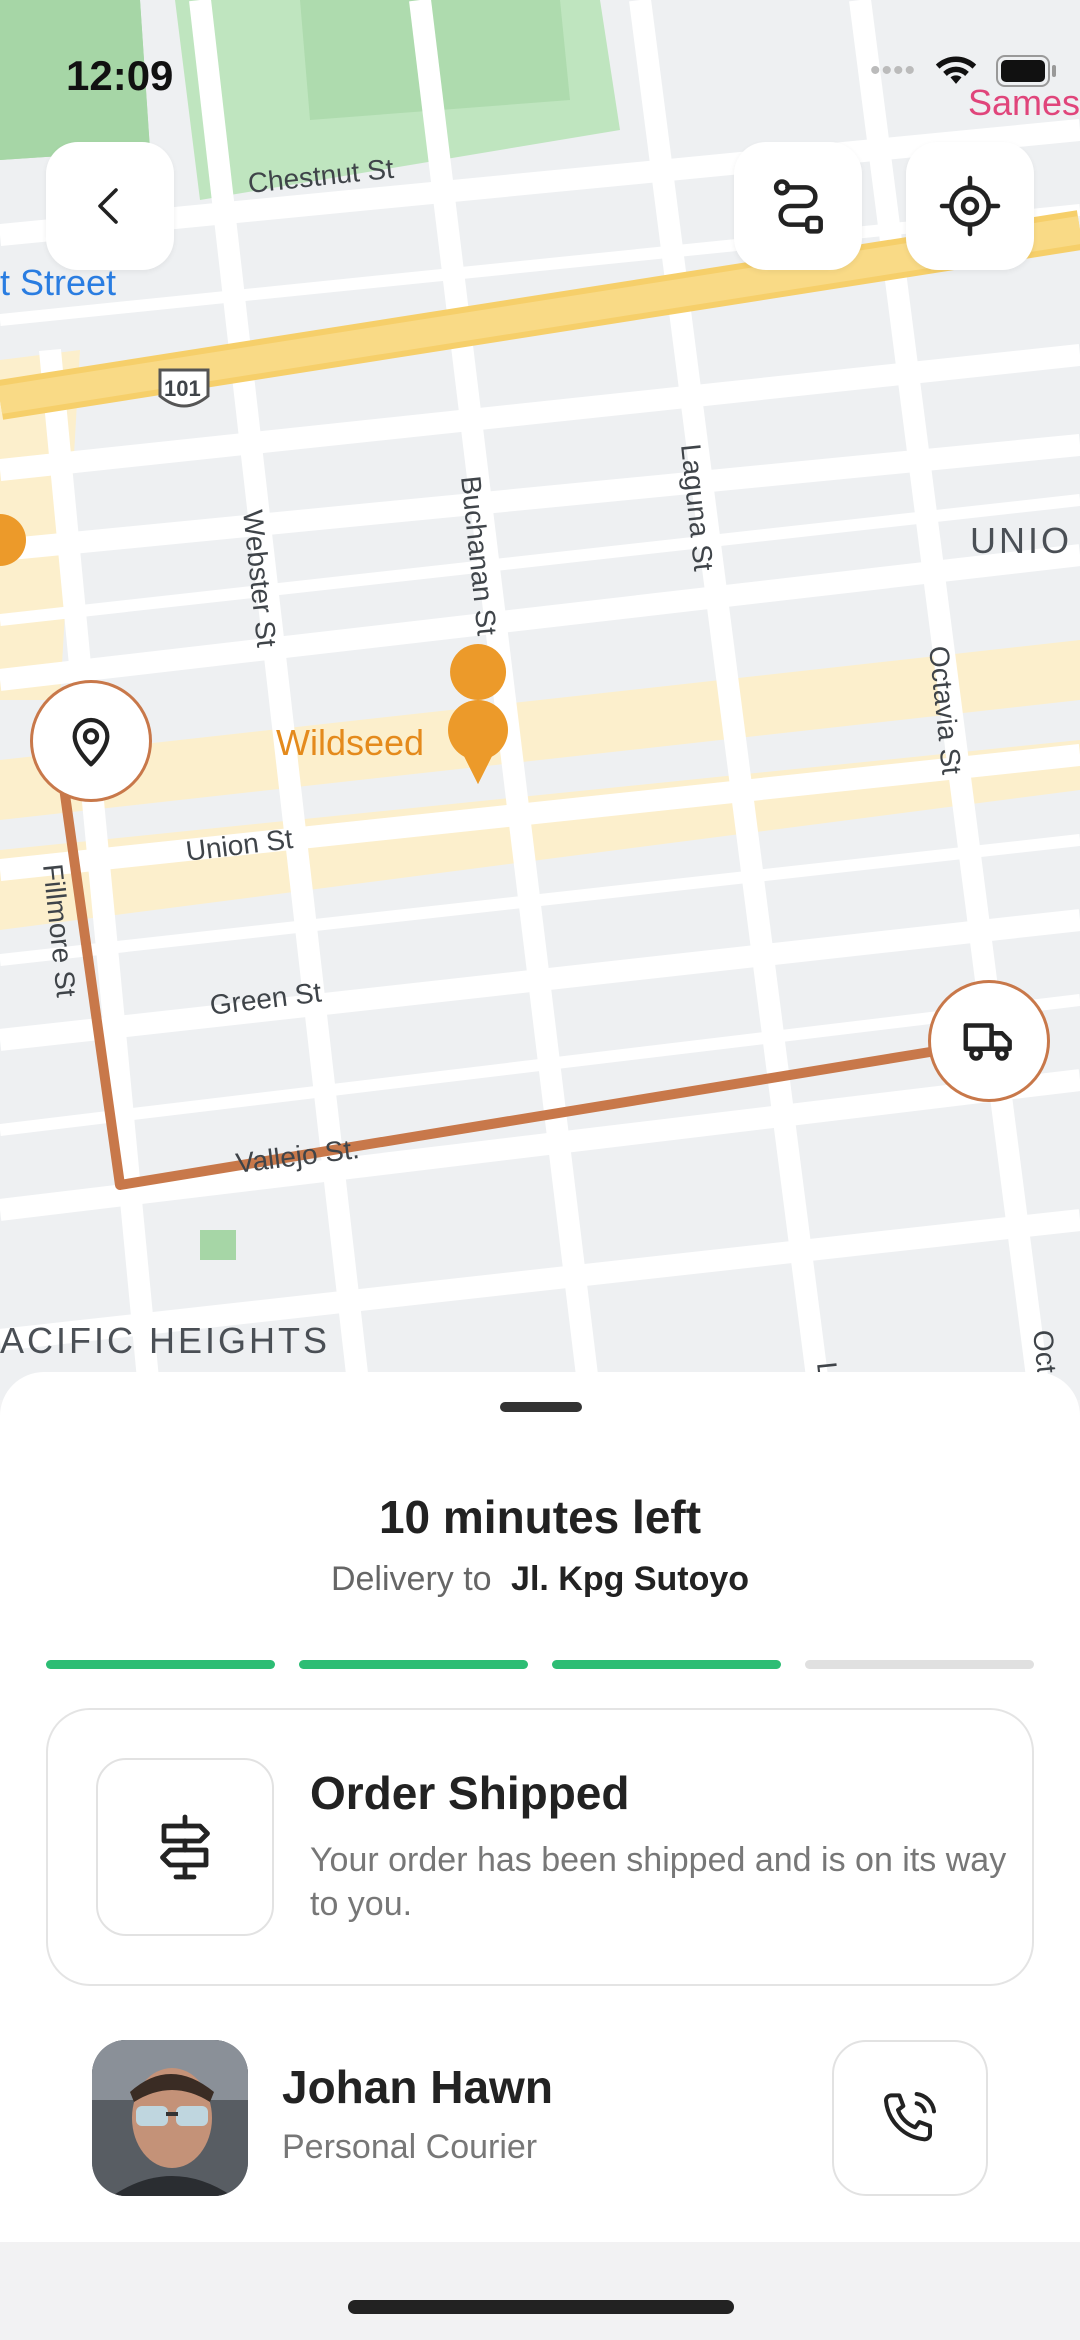  I want to click on status-icons: •••• Sames, so click(974, 88).